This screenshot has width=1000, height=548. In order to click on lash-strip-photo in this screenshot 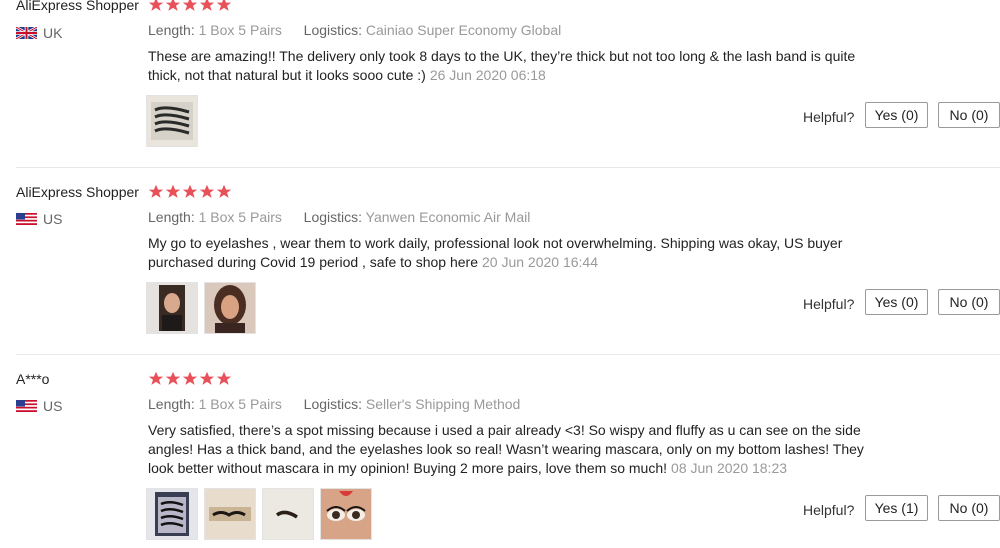, I will do `click(230, 514)`.